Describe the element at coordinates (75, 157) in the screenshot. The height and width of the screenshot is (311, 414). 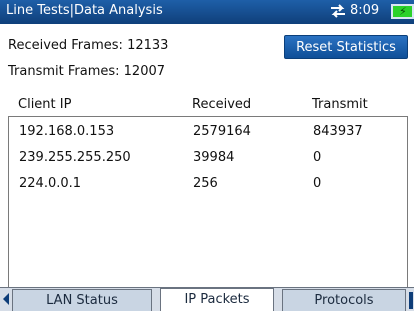
I see `cell-client-ip: 239.255.255.250` at that location.